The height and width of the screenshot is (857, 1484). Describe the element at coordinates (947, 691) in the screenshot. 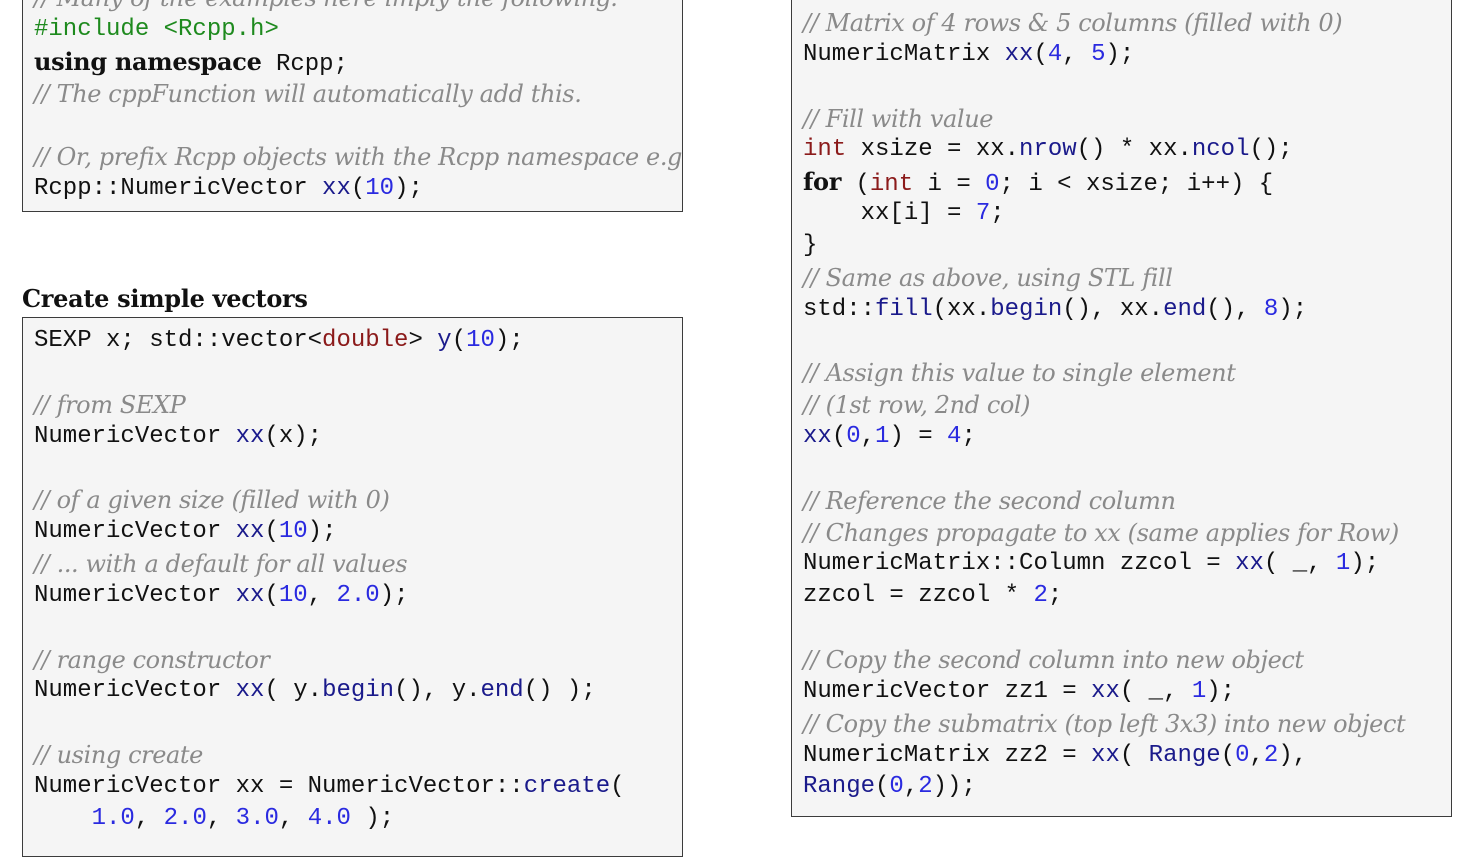

I see `code-token: NumericVector zz1 =` at that location.